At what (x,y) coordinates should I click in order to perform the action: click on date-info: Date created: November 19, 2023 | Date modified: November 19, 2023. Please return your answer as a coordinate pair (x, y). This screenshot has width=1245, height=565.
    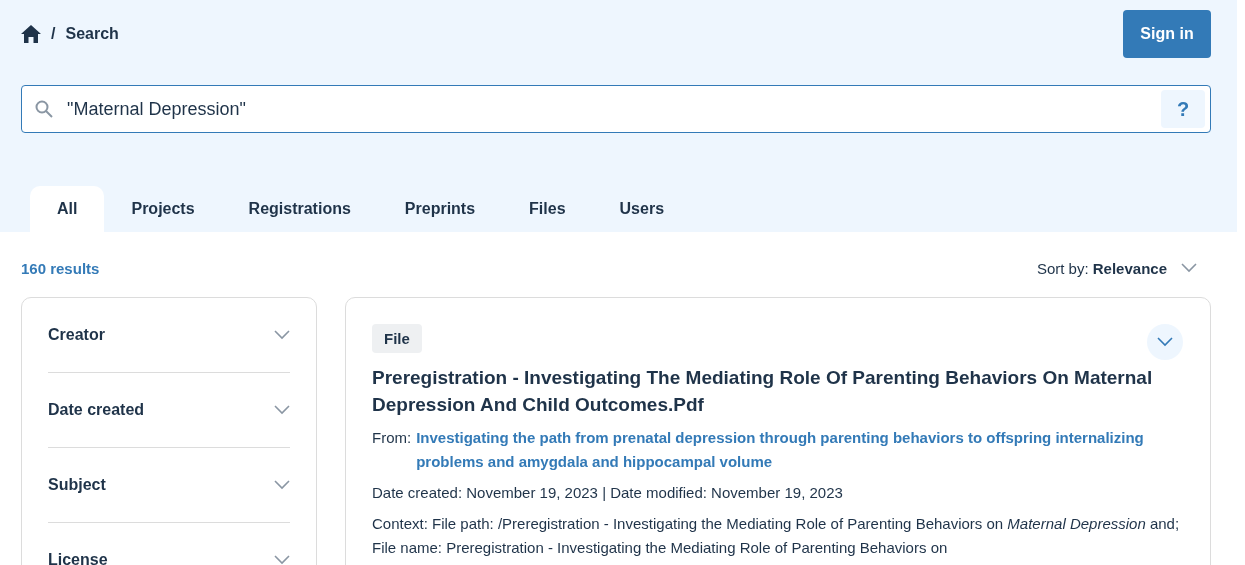
    Looking at the image, I should click on (608, 493).